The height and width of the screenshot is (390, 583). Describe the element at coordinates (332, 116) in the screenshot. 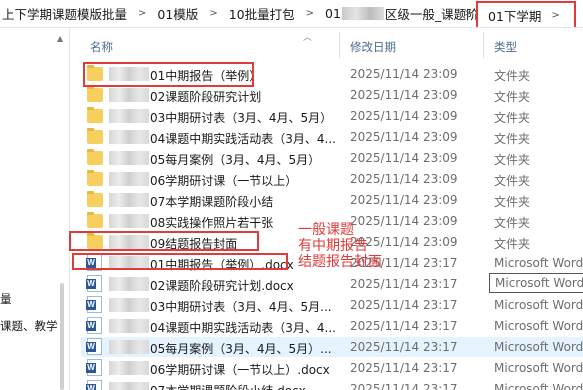

I see `folder-row: 03中期研讨表（3月、4月、5月） 2025/11/14 23:09 文件夹` at that location.